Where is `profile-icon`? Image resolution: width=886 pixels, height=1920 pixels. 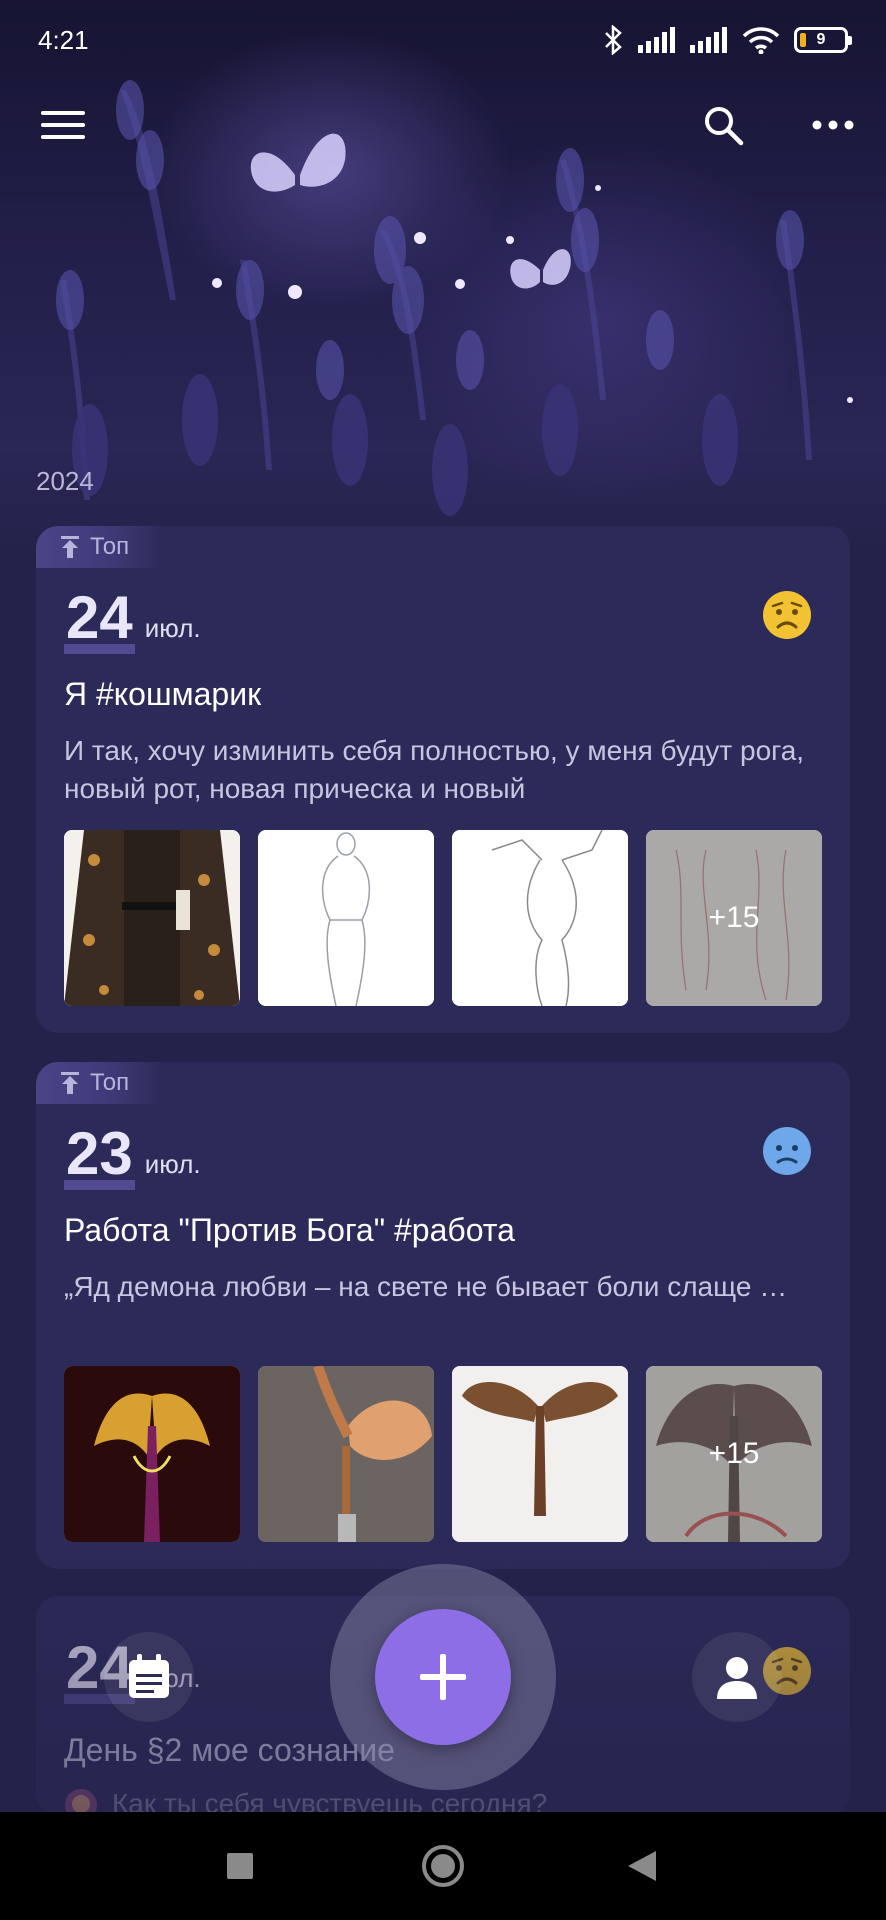
profile-icon is located at coordinates (737, 1678).